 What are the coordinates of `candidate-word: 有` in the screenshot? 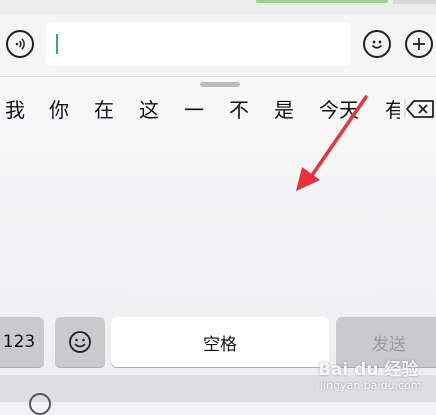 It's located at (392, 110).